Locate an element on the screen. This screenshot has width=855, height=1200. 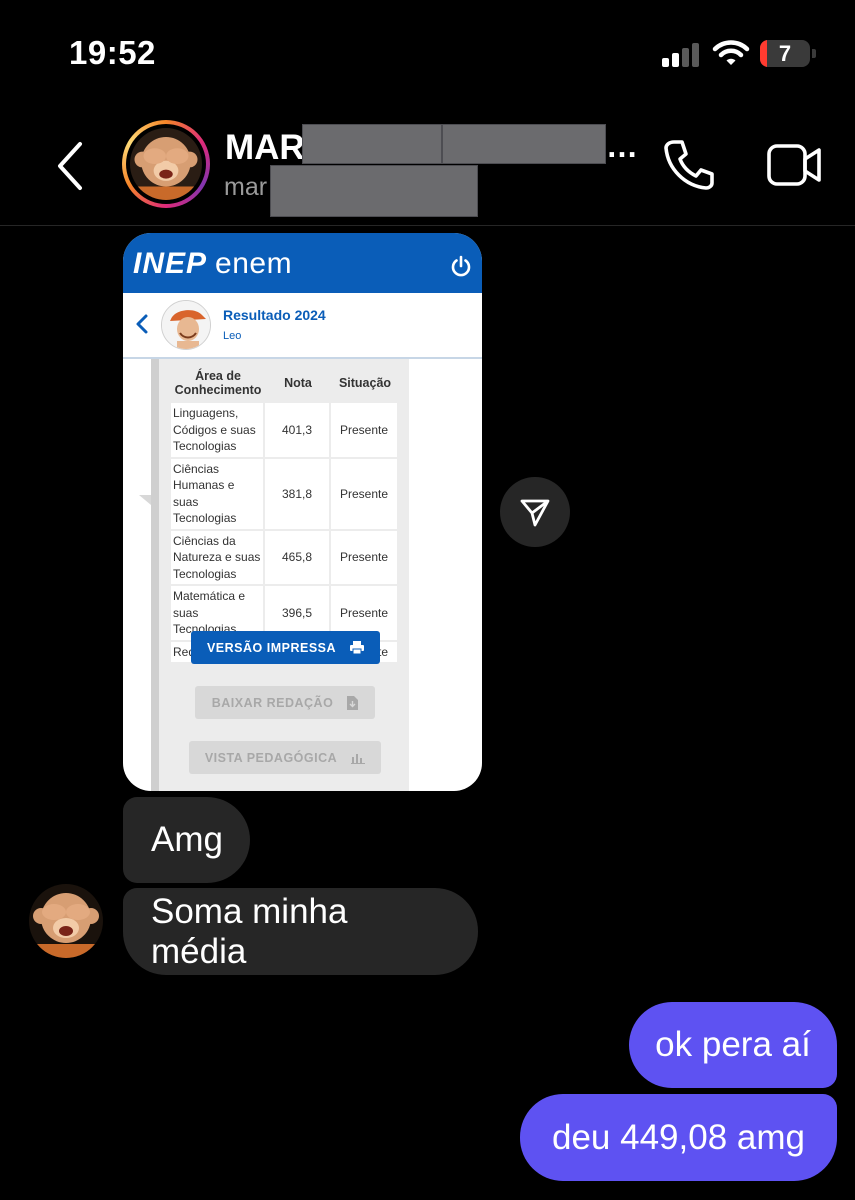
panel-tab-marker is located at coordinates (145, 500).